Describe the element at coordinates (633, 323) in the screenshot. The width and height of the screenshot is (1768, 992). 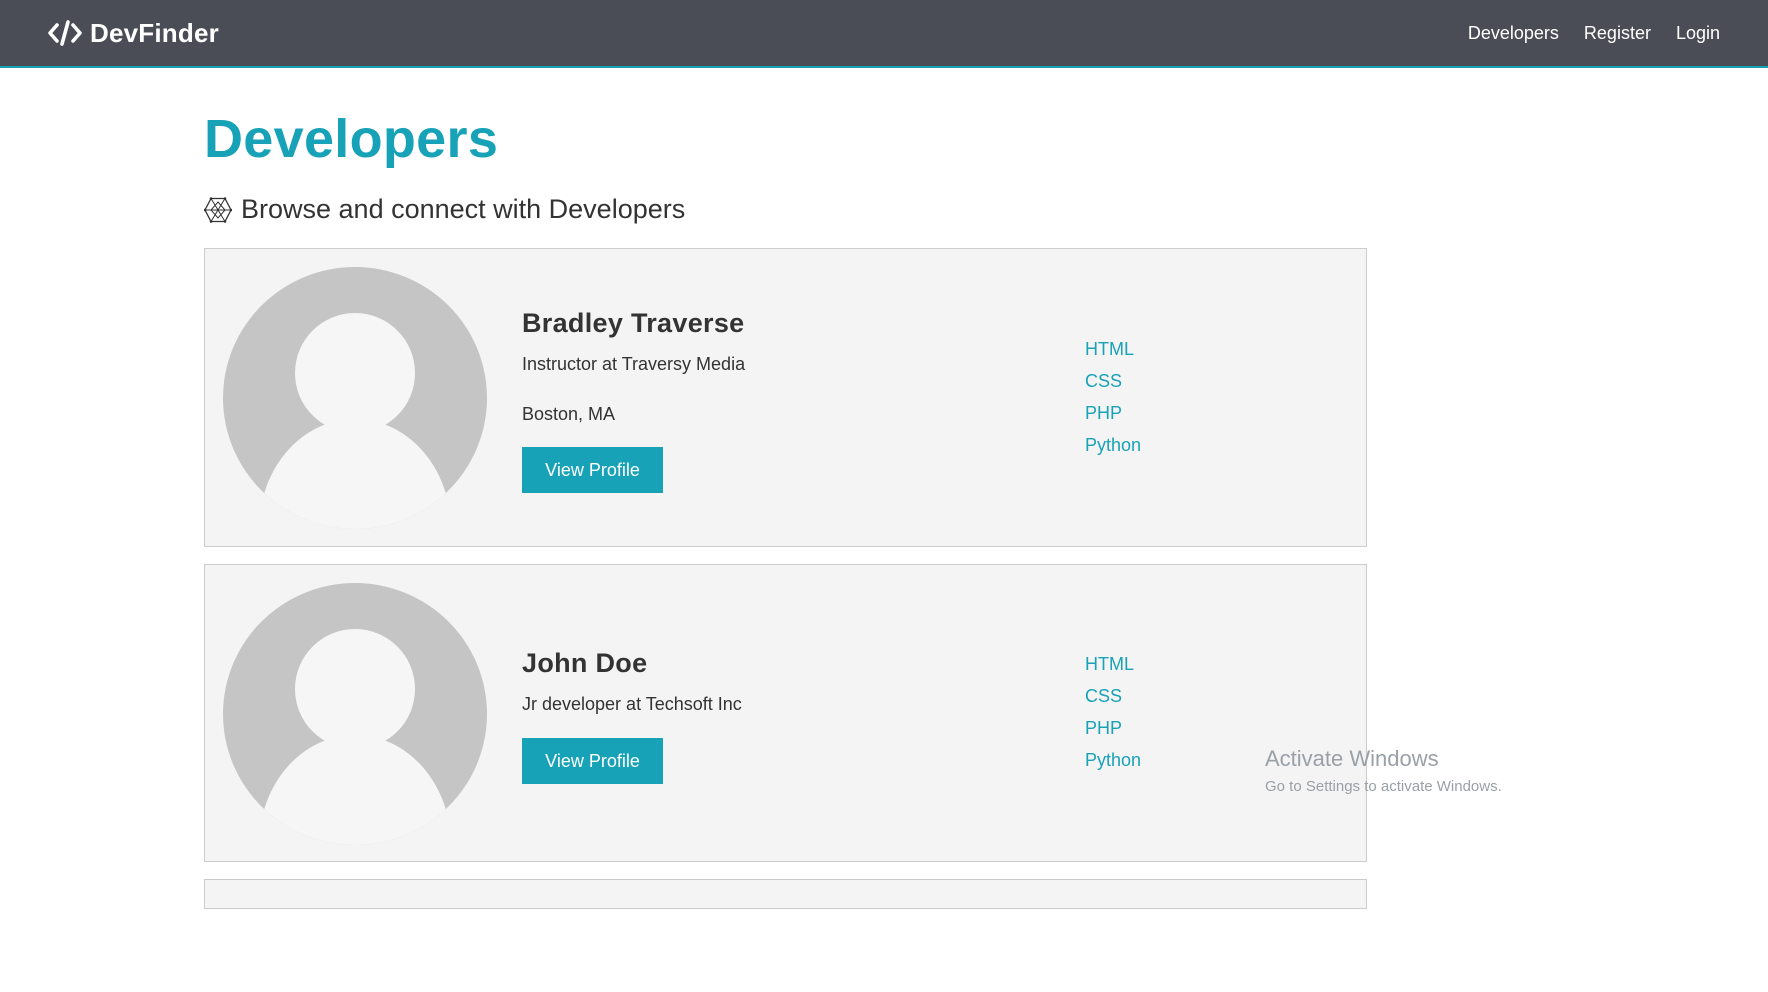
I see `profile-name: Bradley Traverse` at that location.